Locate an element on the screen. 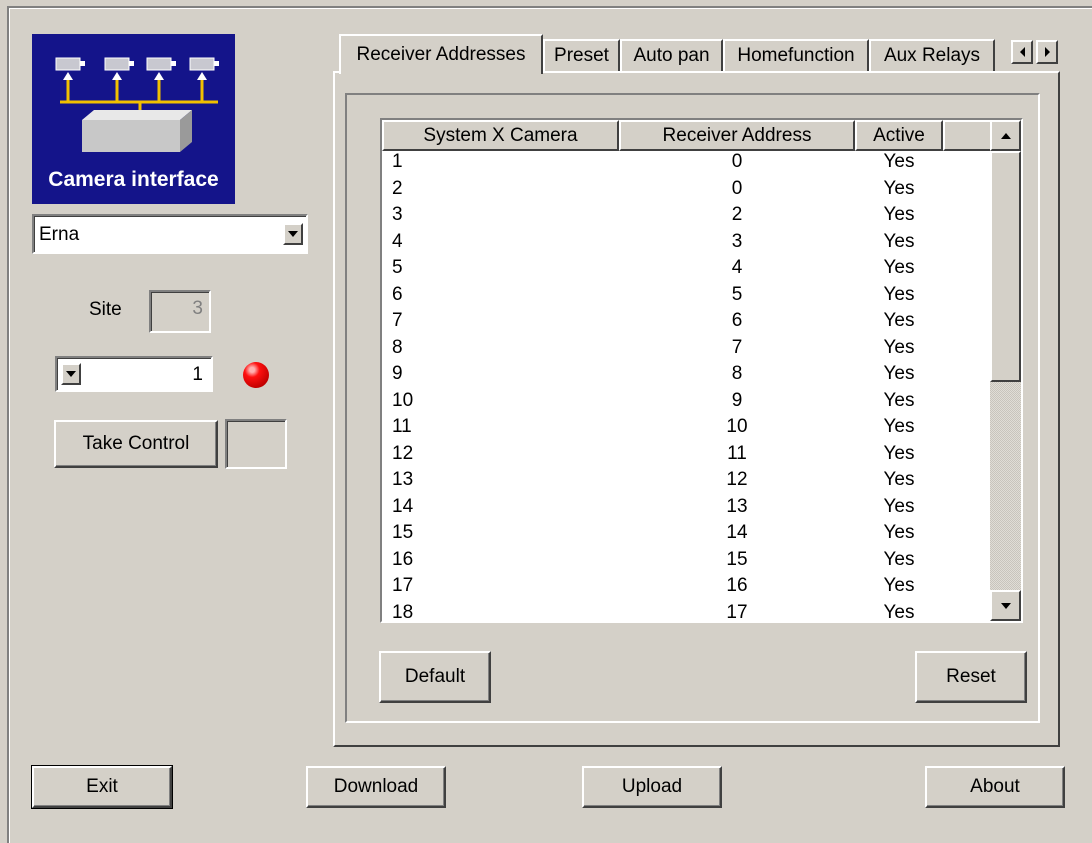 Image resolution: width=1092 pixels, height=843 pixels. reset-button-label: Reset is located at coordinates (971, 676).